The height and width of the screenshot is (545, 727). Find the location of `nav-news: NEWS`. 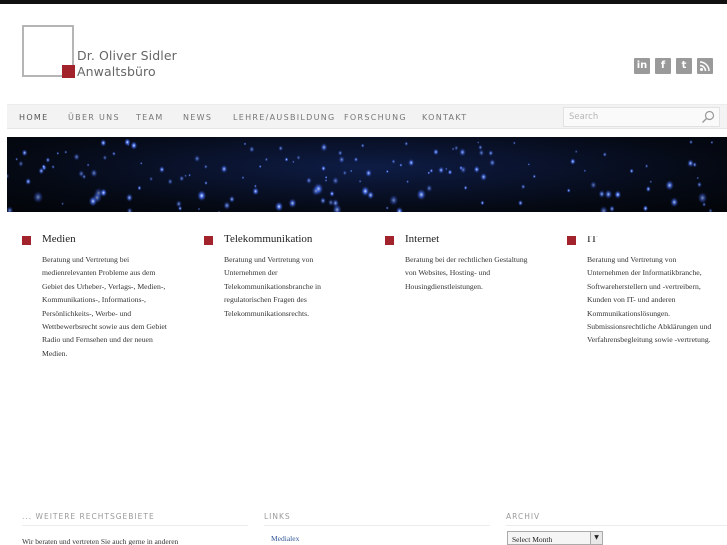

nav-news: NEWS is located at coordinates (197, 117).